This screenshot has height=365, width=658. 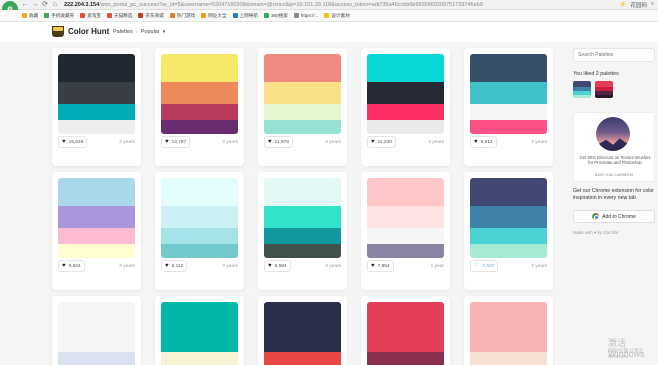 I want to click on chevron-down-icon: ▾, so click(x=164, y=32).